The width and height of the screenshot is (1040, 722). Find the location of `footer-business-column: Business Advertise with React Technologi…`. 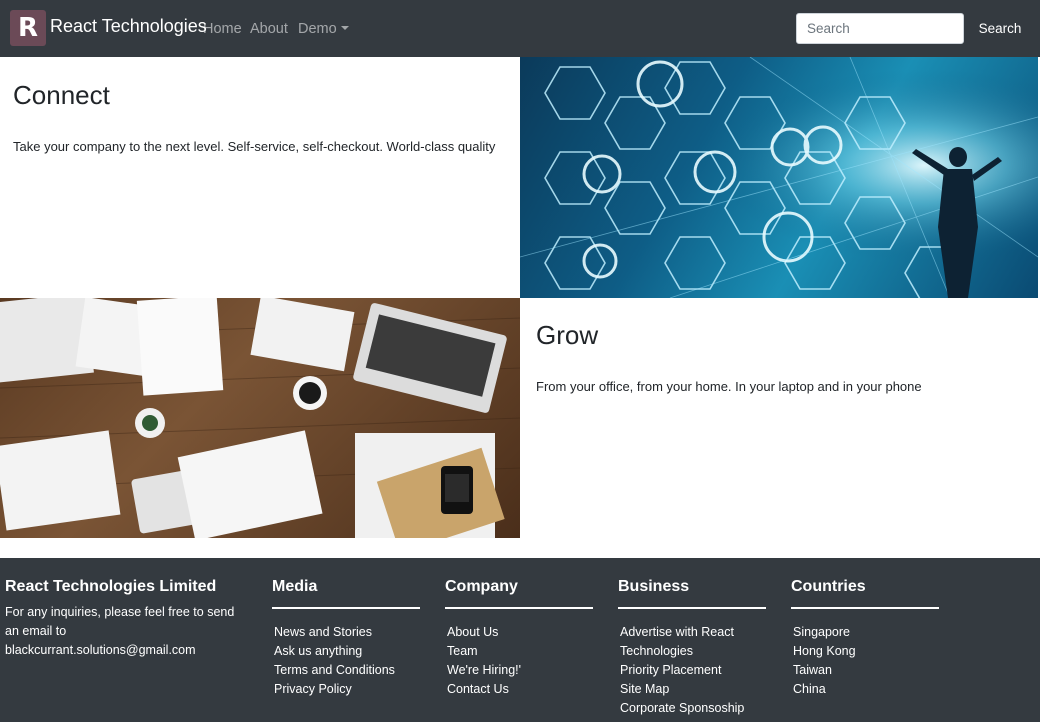

footer-business-column: Business Advertise with React Technologi… is located at coordinates (693, 648).